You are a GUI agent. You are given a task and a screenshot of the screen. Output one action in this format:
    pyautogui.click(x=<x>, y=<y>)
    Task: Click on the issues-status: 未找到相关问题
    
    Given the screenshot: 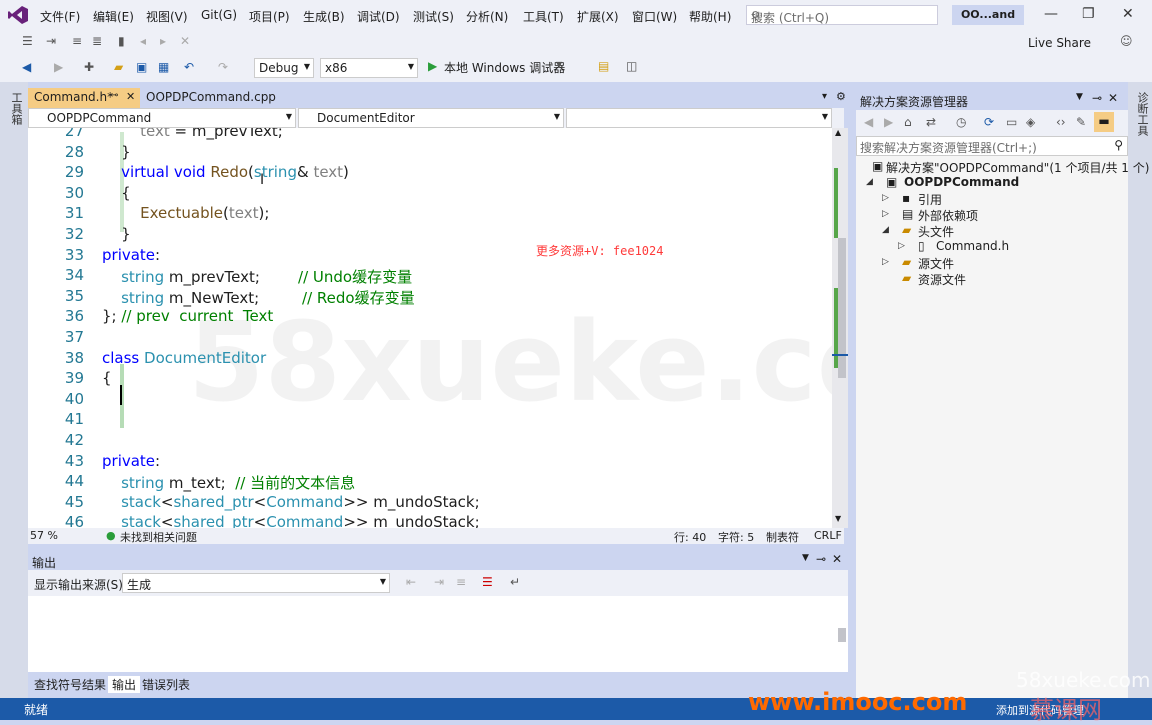 What is the action you would take?
    pyautogui.click(x=158, y=537)
    